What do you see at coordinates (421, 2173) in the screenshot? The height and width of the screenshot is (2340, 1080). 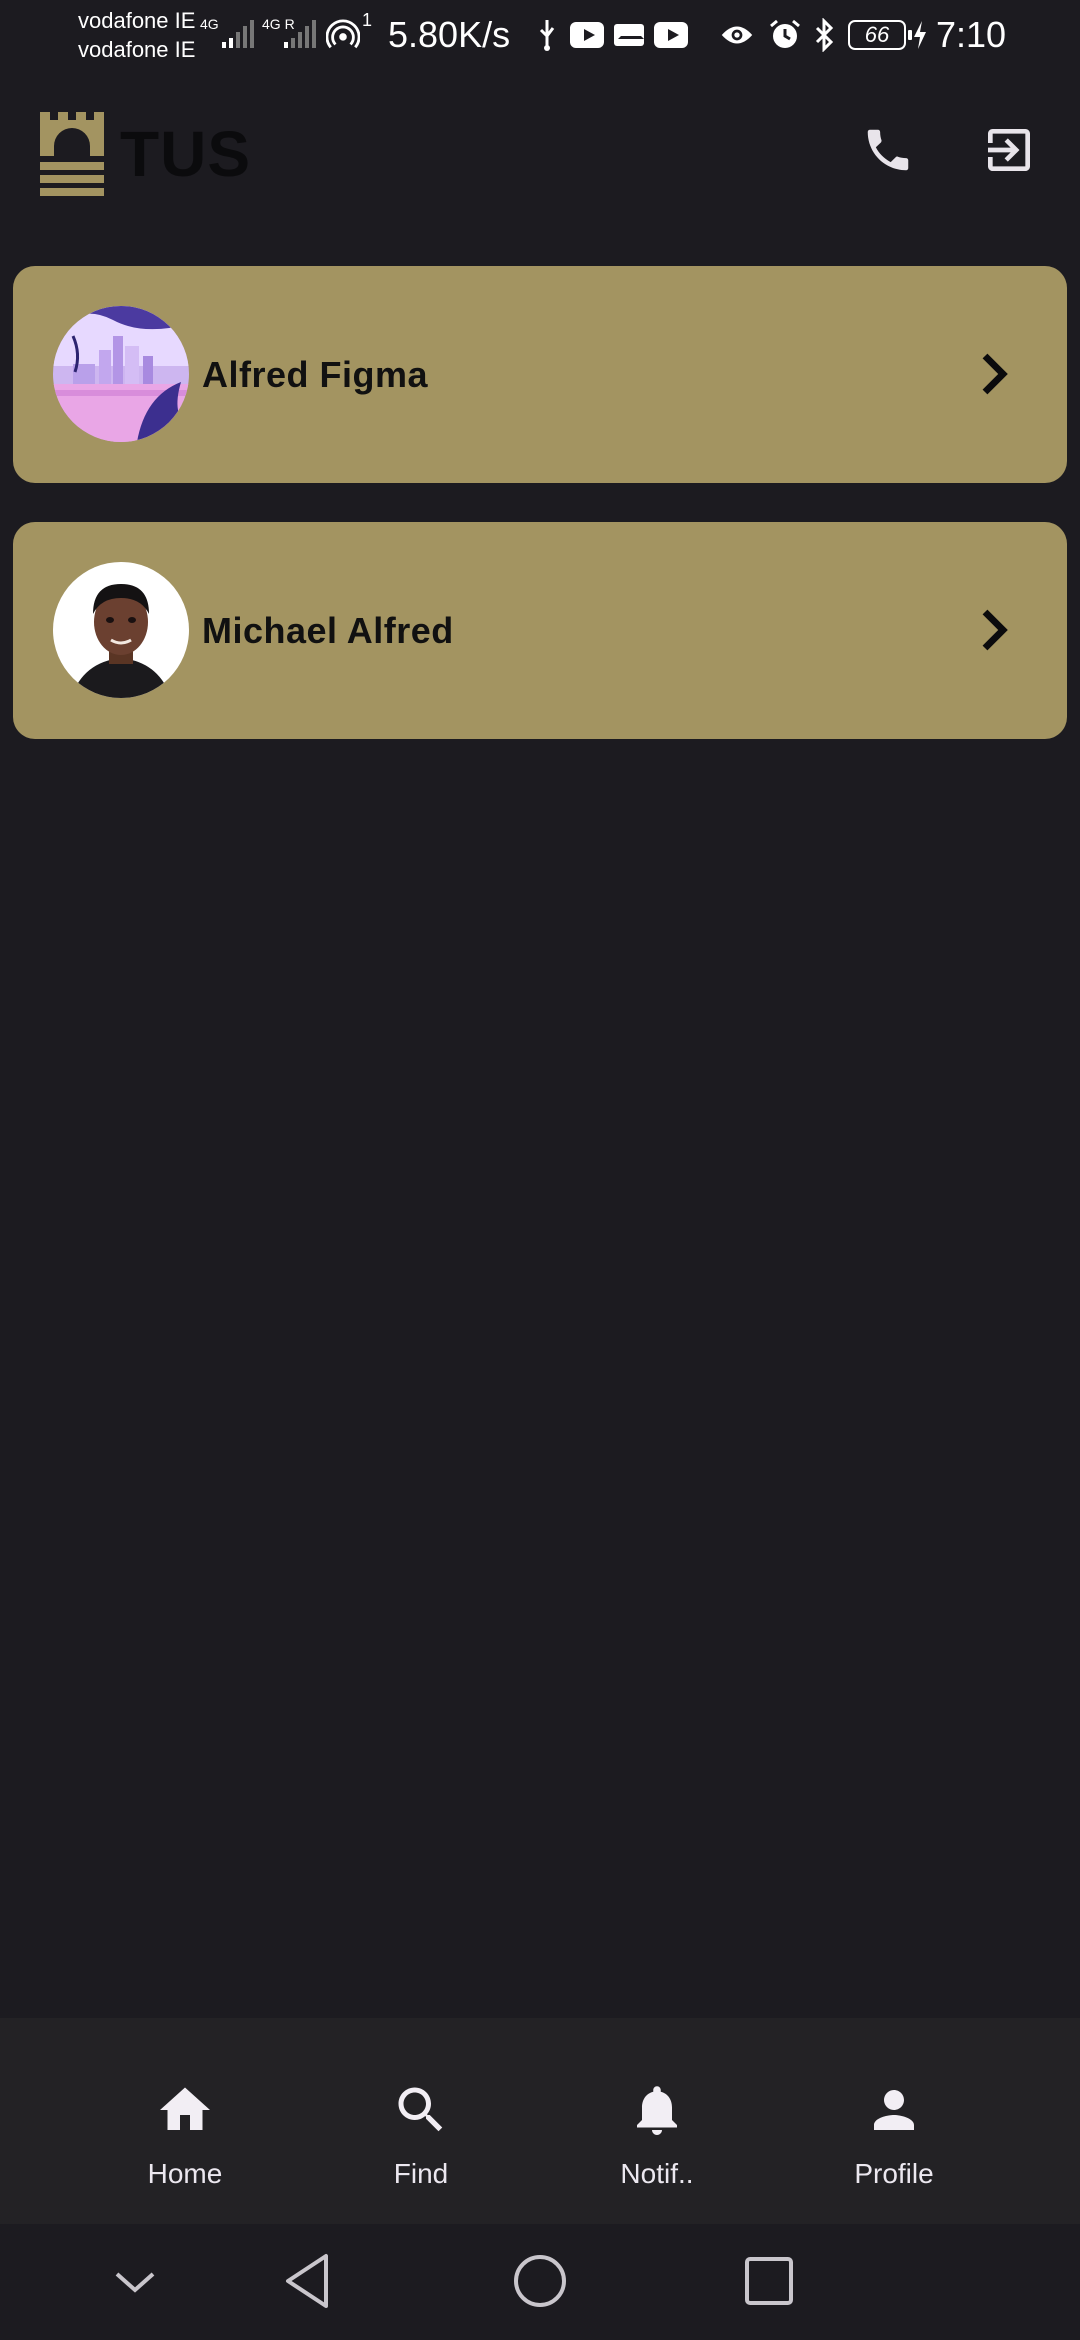 I see `nav-label: Find` at bounding box center [421, 2173].